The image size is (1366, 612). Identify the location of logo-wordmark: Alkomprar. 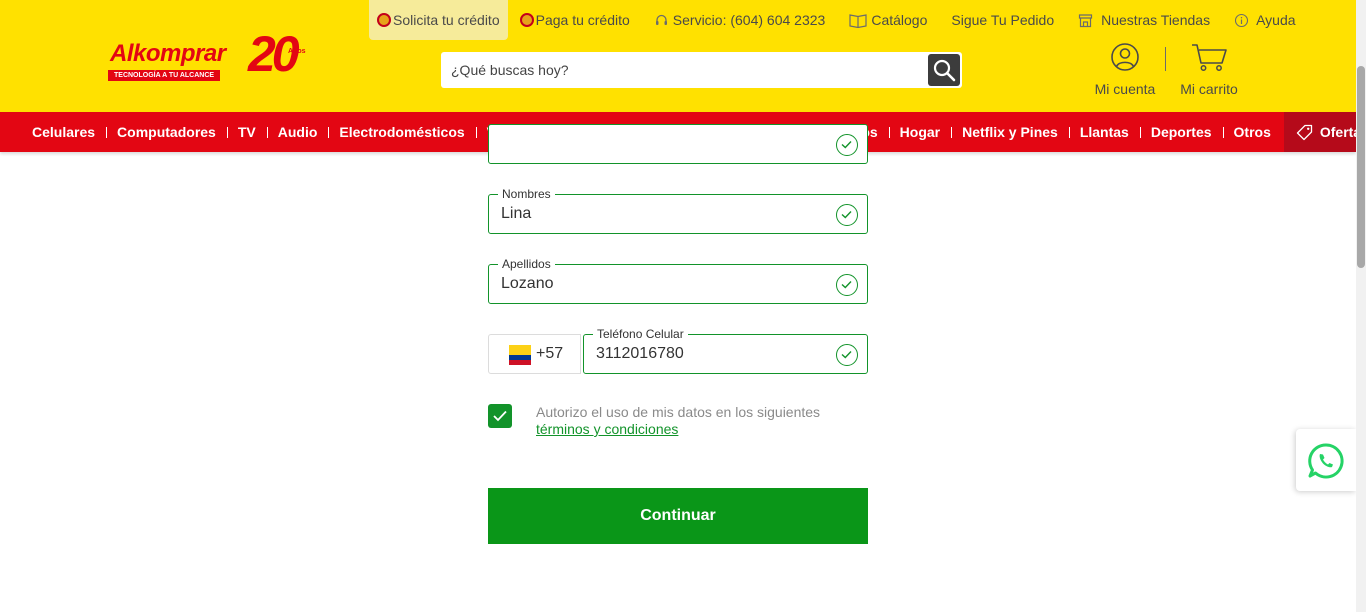
(168, 53).